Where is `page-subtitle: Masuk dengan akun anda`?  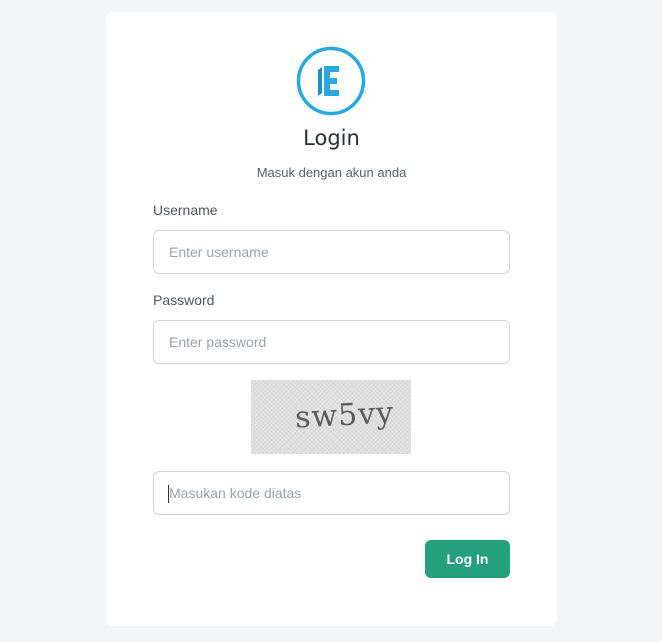 page-subtitle: Masuk dengan akun anda is located at coordinates (331, 172).